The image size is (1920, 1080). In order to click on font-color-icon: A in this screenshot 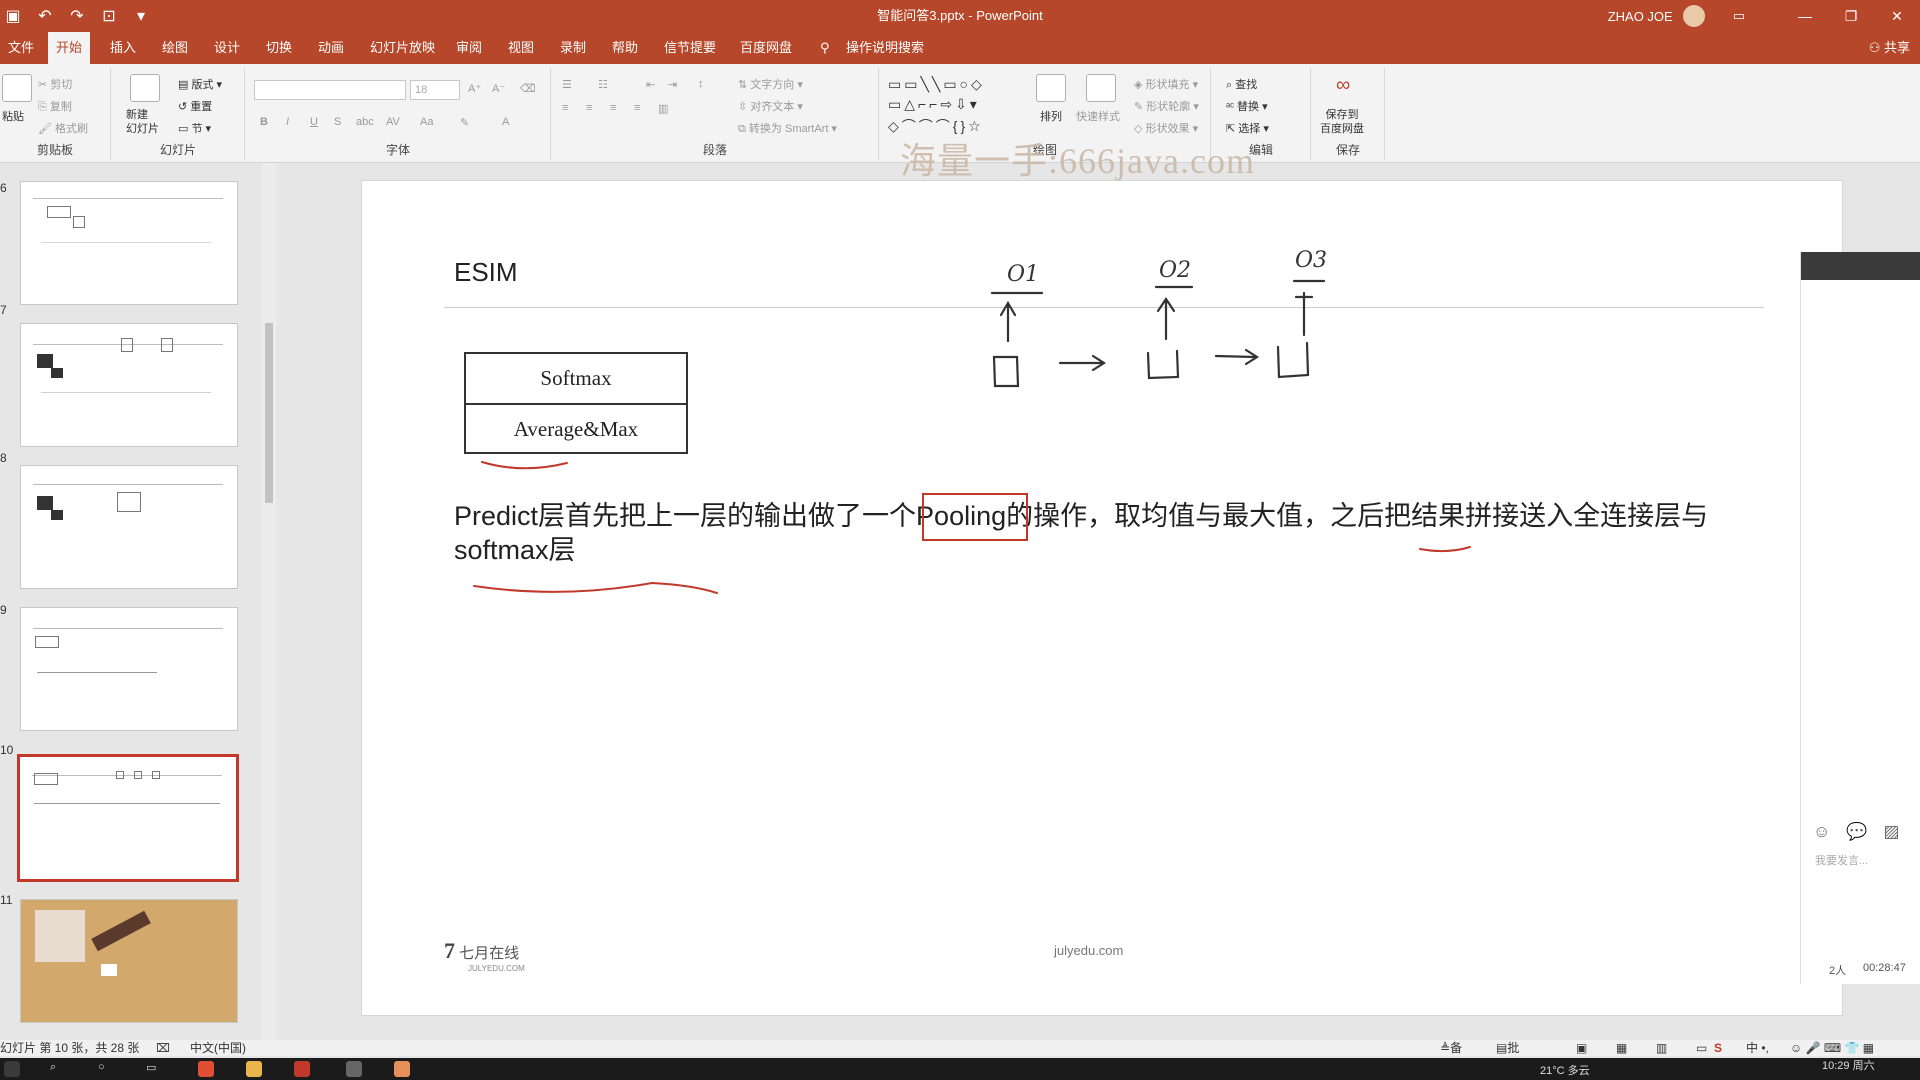, I will do `click(505, 122)`.